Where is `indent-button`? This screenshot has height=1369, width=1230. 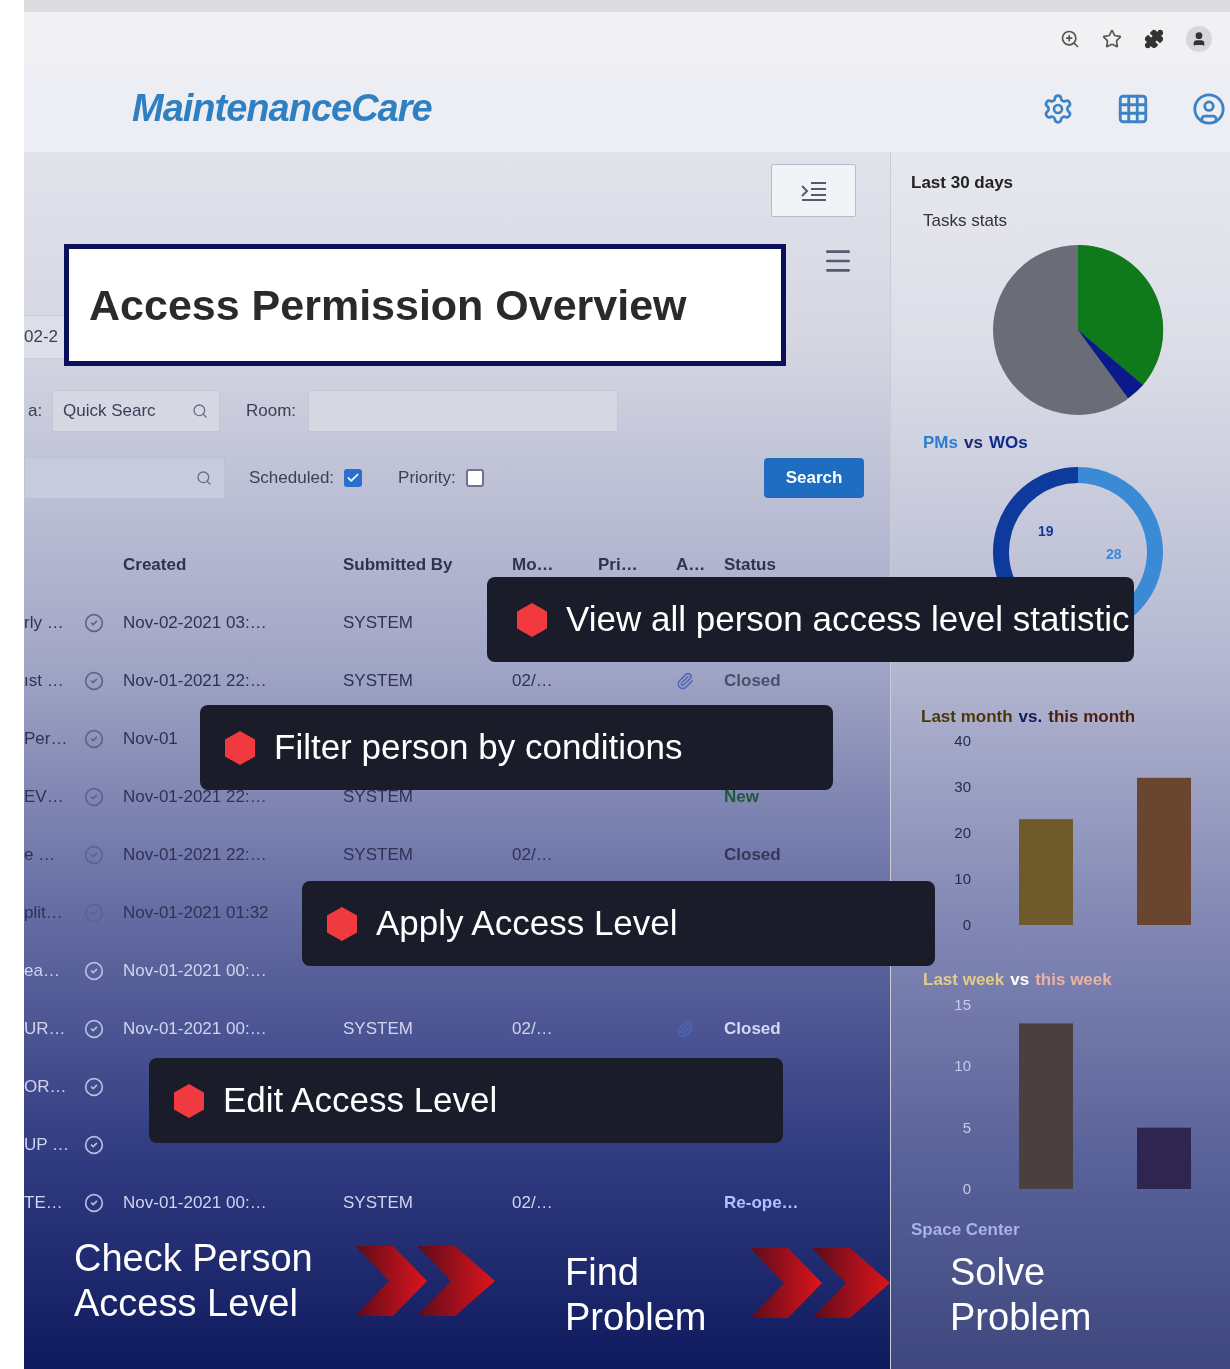
indent-button is located at coordinates (813, 190).